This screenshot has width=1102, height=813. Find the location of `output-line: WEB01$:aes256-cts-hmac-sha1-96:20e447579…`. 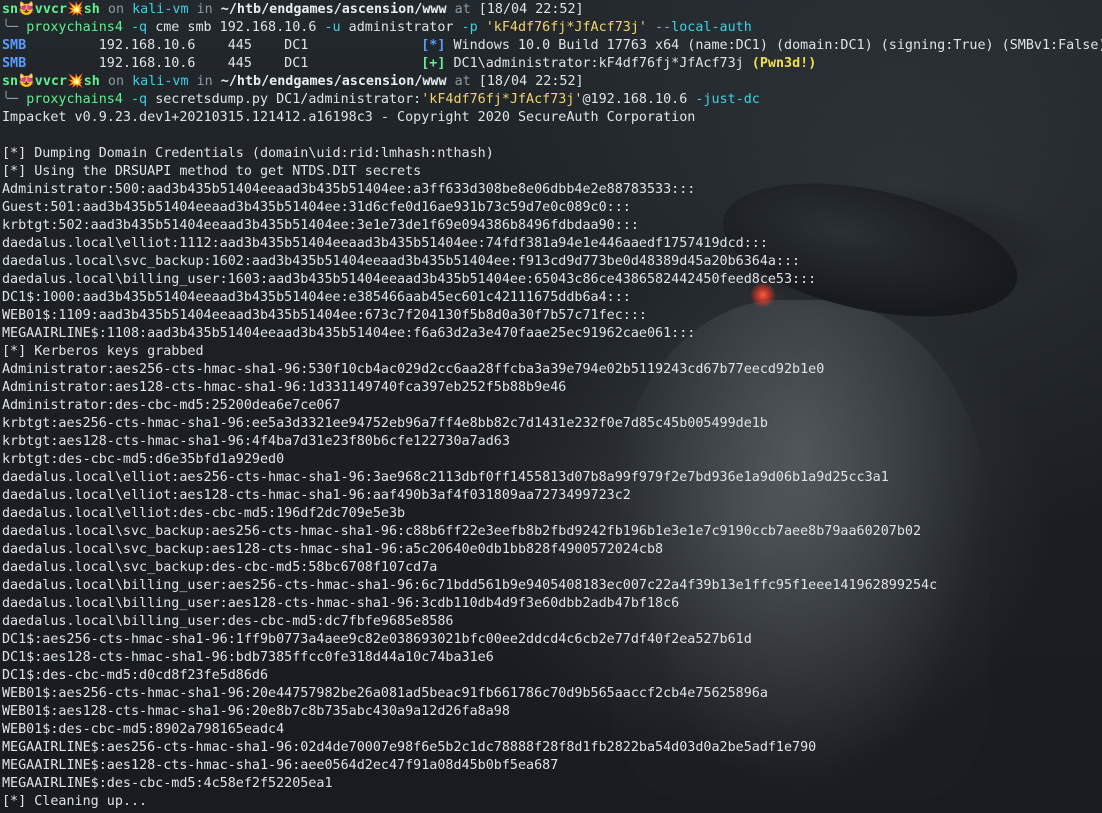

output-line: WEB01$:aes256-cts-hmac-sha1-96:20e447579… is located at coordinates (385, 693).